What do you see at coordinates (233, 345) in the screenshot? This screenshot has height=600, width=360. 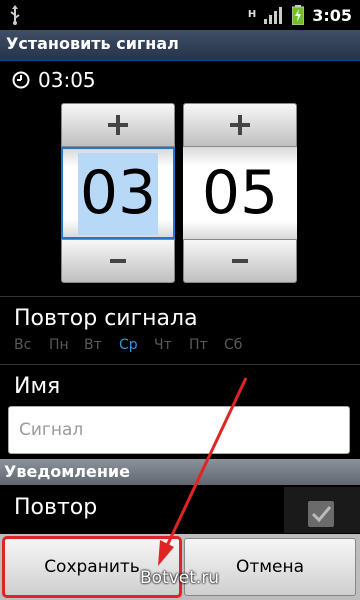 I see `repeat-day-6: Сб` at bounding box center [233, 345].